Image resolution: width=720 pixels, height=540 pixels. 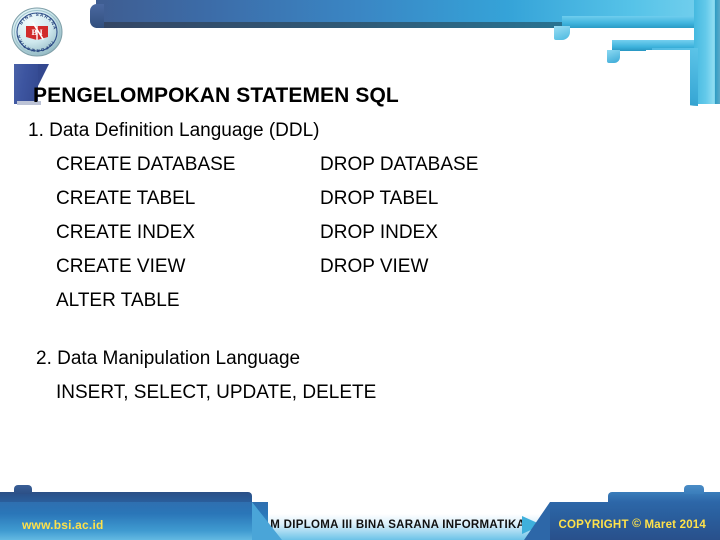 What do you see at coordinates (675, 525) in the screenshot?
I see `footer-copyright-date: Maret 2014` at bounding box center [675, 525].